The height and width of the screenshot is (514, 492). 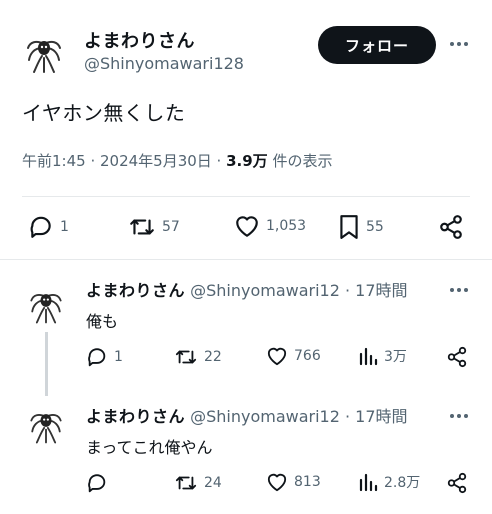 What do you see at coordinates (300, 161) in the screenshot?
I see `views-label: 件の表示` at bounding box center [300, 161].